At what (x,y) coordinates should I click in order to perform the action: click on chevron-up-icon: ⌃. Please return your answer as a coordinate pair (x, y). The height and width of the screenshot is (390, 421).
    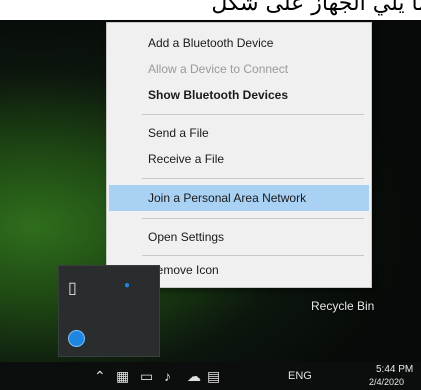
    Looking at the image, I should click on (100, 376).